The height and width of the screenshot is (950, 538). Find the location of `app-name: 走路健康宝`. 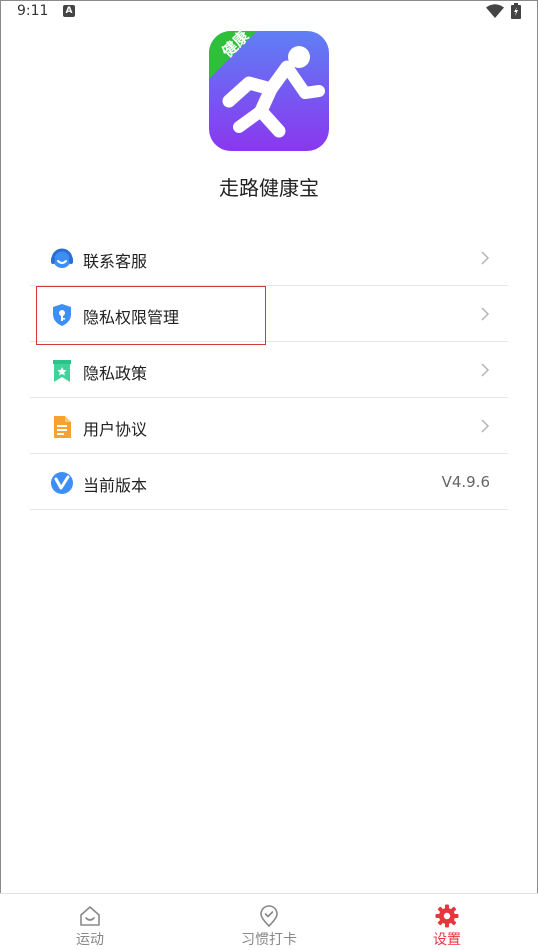

app-name: 走路健康宝 is located at coordinates (269, 188).